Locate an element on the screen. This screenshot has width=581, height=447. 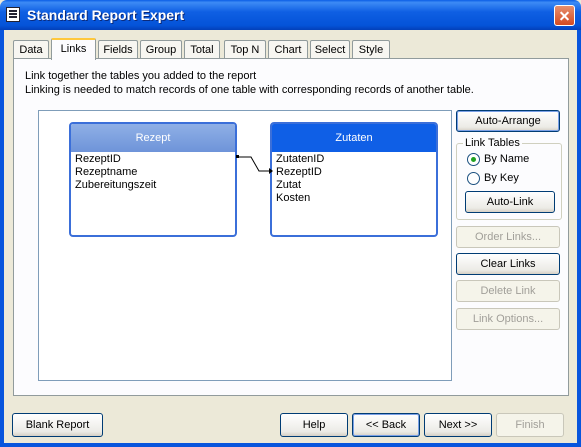
delete-link-button: Delete Link is located at coordinates (508, 291).